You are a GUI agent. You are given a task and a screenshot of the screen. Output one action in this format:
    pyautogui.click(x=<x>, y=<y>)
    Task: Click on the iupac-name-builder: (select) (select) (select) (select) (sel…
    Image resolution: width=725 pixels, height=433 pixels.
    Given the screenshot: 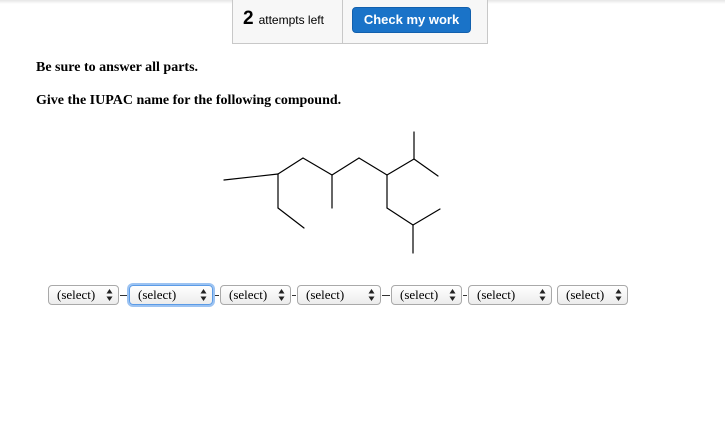 What is the action you would take?
    pyautogui.click(x=338, y=295)
    